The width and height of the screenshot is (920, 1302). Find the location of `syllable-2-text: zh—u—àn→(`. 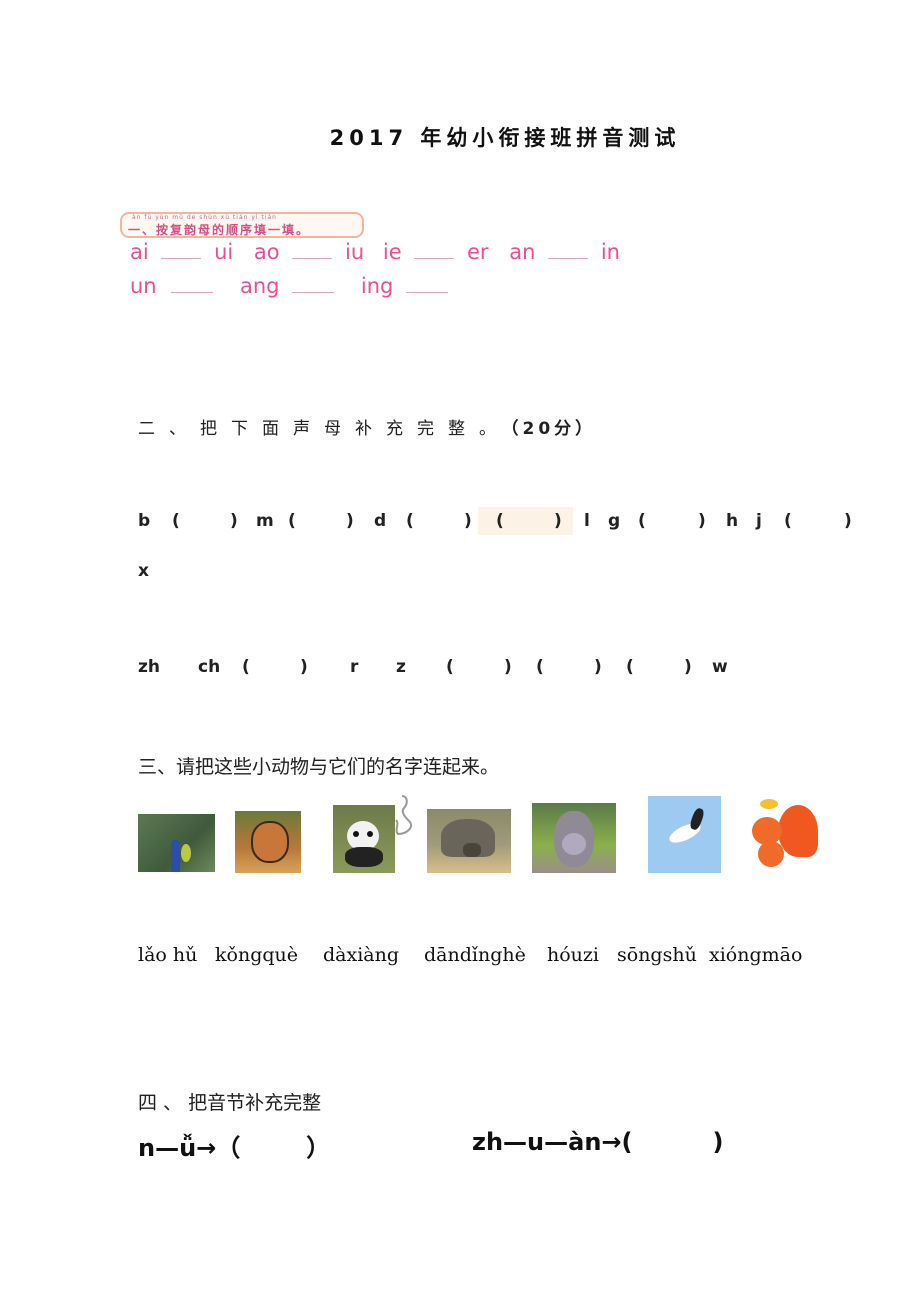

syllable-2-text: zh—u—àn→( is located at coordinates (552, 1142).